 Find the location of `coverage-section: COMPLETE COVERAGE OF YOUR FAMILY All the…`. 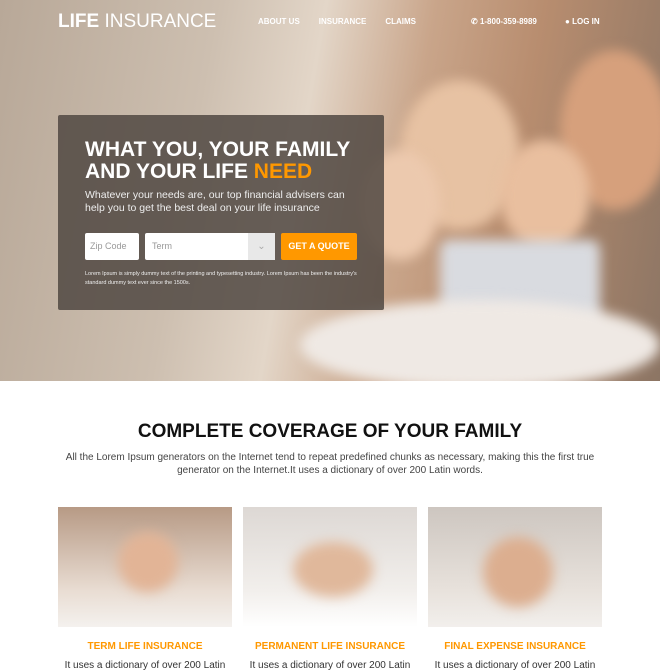

coverage-section: COMPLETE COVERAGE OF YOUR FAMILY All the… is located at coordinates (330, 429).